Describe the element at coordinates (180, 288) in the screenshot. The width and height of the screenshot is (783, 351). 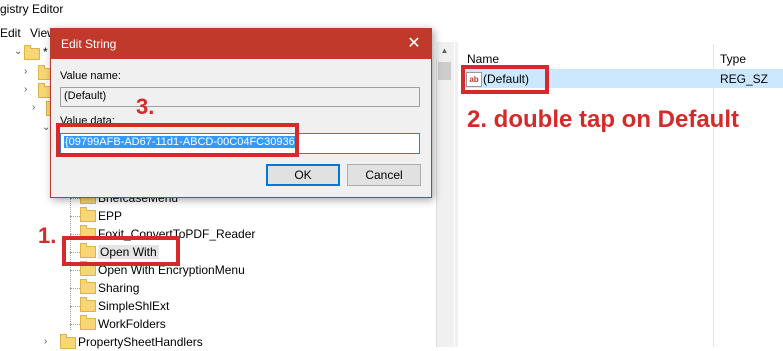
I see `tree-item-sharing: Sharing` at that location.